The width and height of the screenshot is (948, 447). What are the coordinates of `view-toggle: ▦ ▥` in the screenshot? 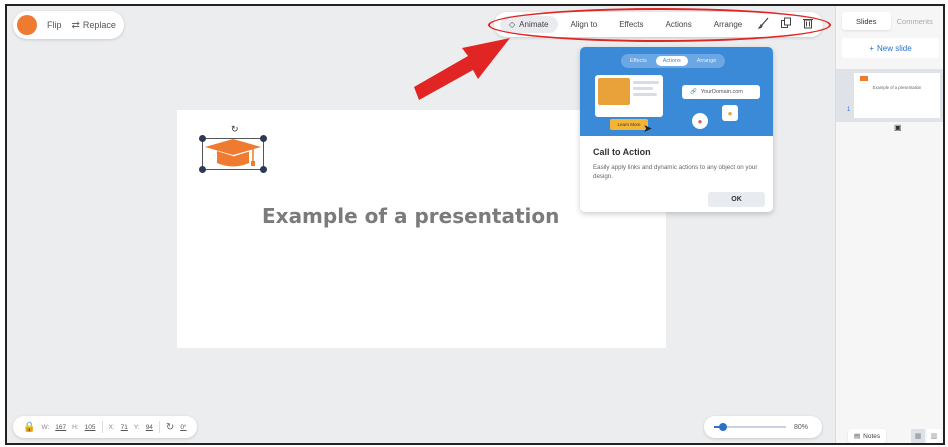 It's located at (926, 436).